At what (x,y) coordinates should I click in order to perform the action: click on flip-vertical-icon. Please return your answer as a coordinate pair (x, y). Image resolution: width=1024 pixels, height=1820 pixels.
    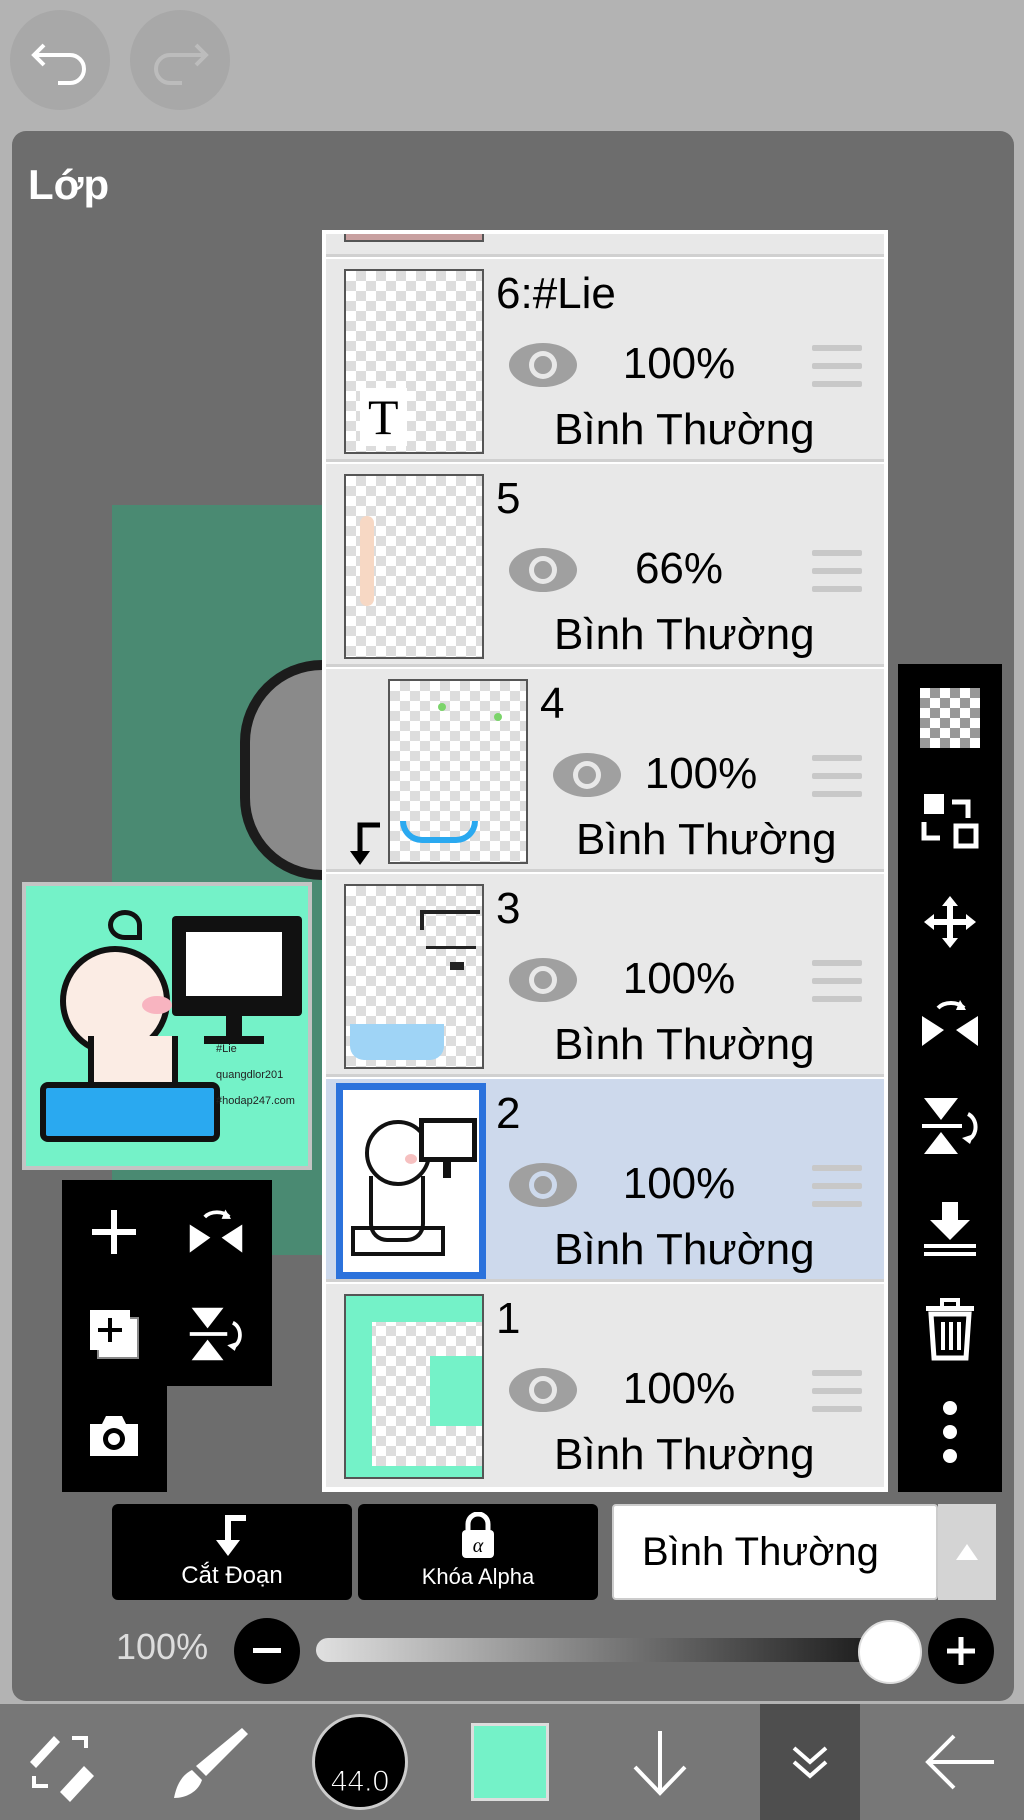
    Looking at the image, I should click on (950, 1126).